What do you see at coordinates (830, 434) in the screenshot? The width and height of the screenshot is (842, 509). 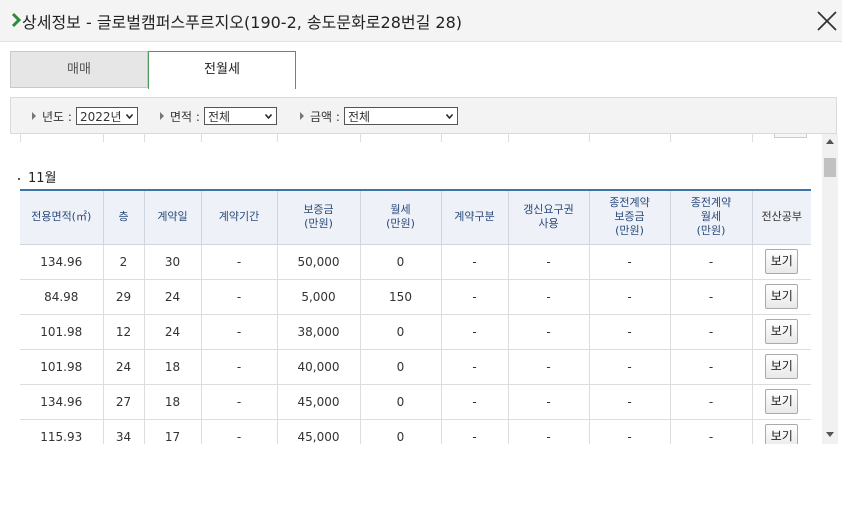 I see `scroll-down-arrow-icon` at bounding box center [830, 434].